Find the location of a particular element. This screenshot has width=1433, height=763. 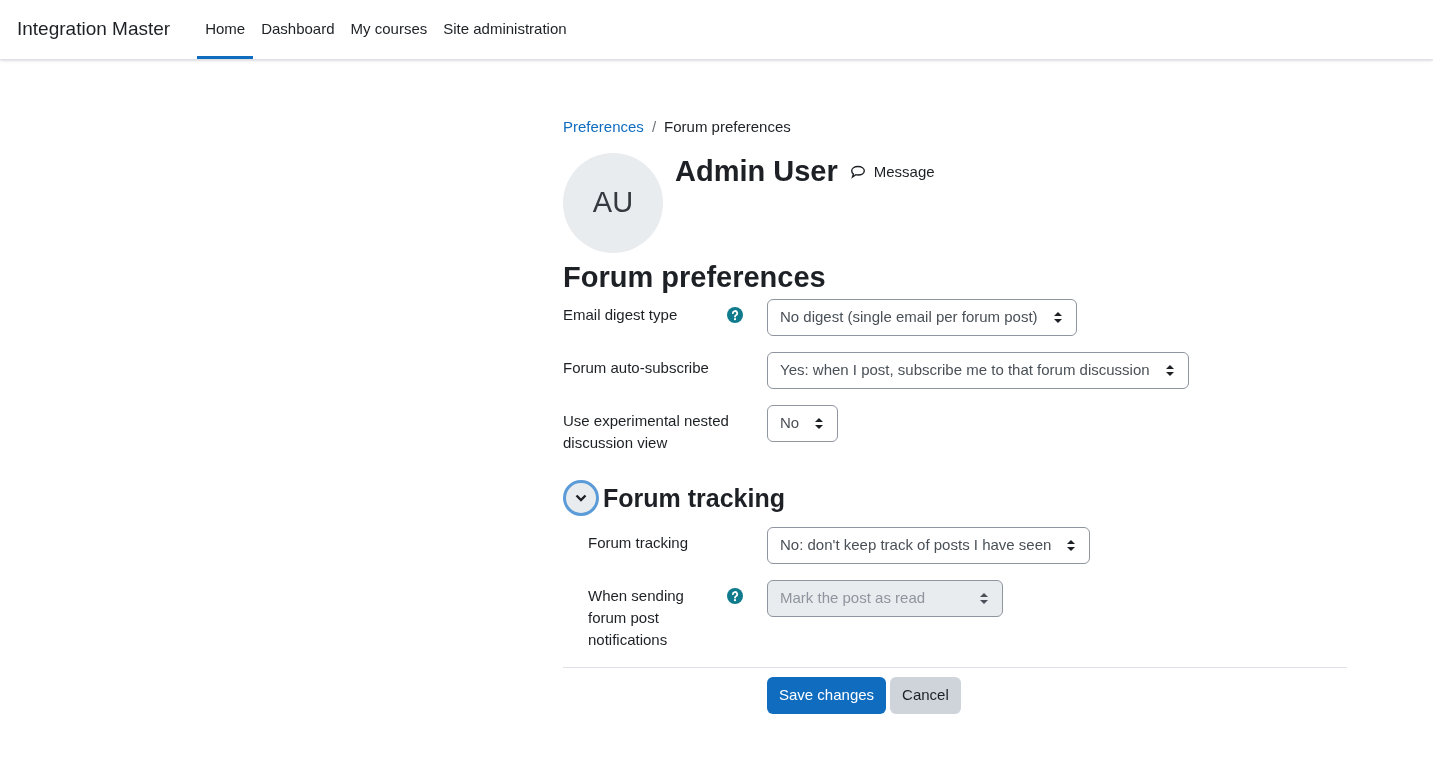

user-name: Admin User is located at coordinates (756, 171).